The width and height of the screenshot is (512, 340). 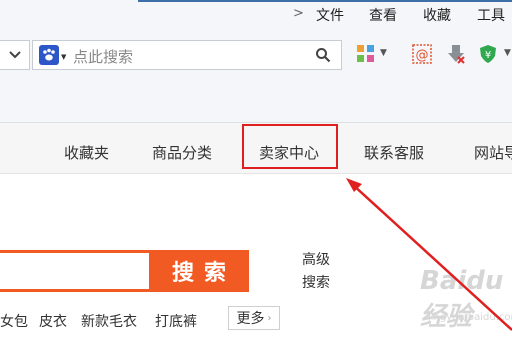 I want to click on address-dropdown-button, so click(x=15, y=55).